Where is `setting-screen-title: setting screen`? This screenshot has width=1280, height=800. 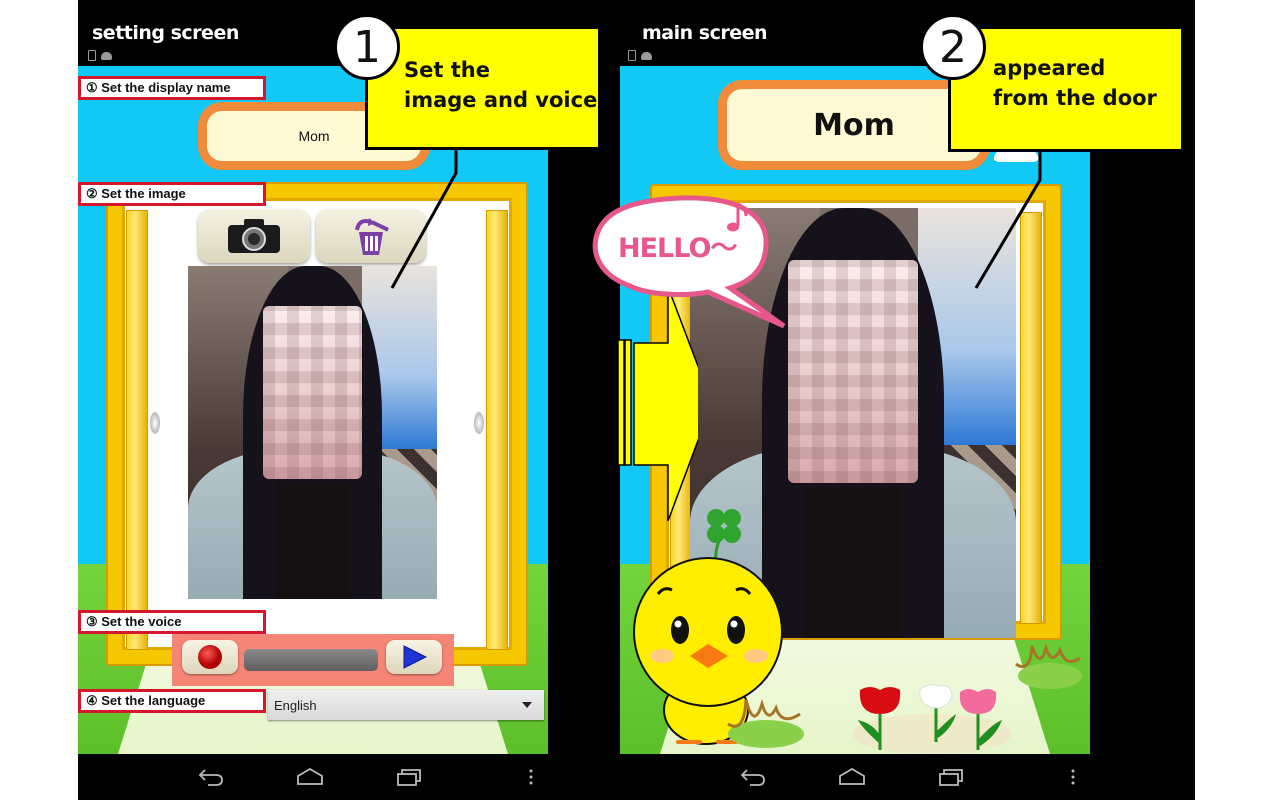 setting-screen-title: setting screen is located at coordinates (165, 33).